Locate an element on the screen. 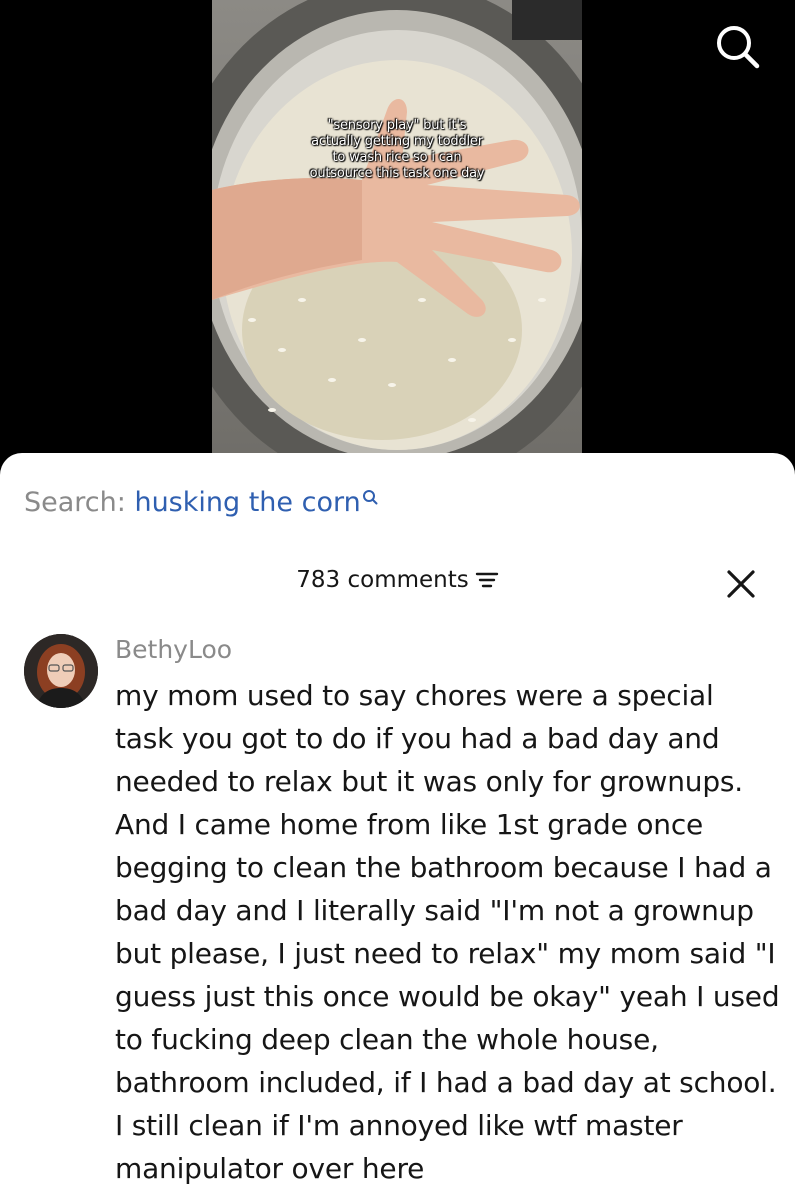  search-suggestion-link: Search: husking the corn is located at coordinates (201, 503).